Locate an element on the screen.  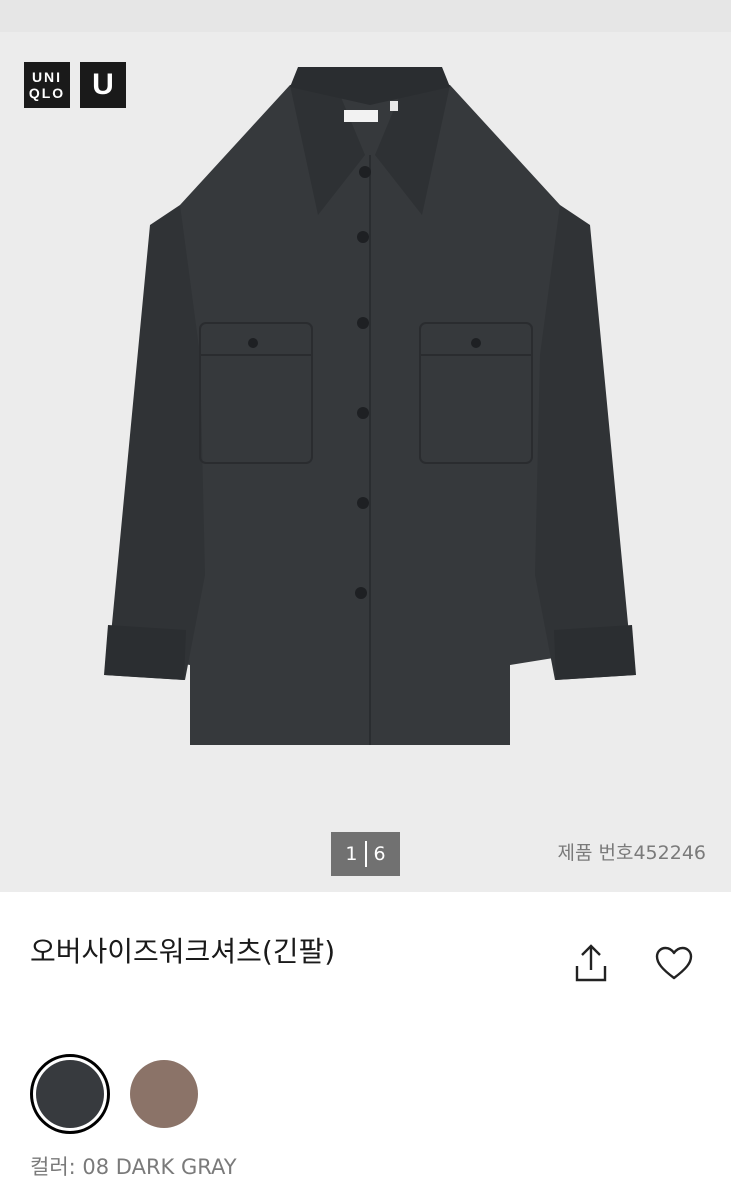
image-pager: 1 6 is located at coordinates (365, 854).